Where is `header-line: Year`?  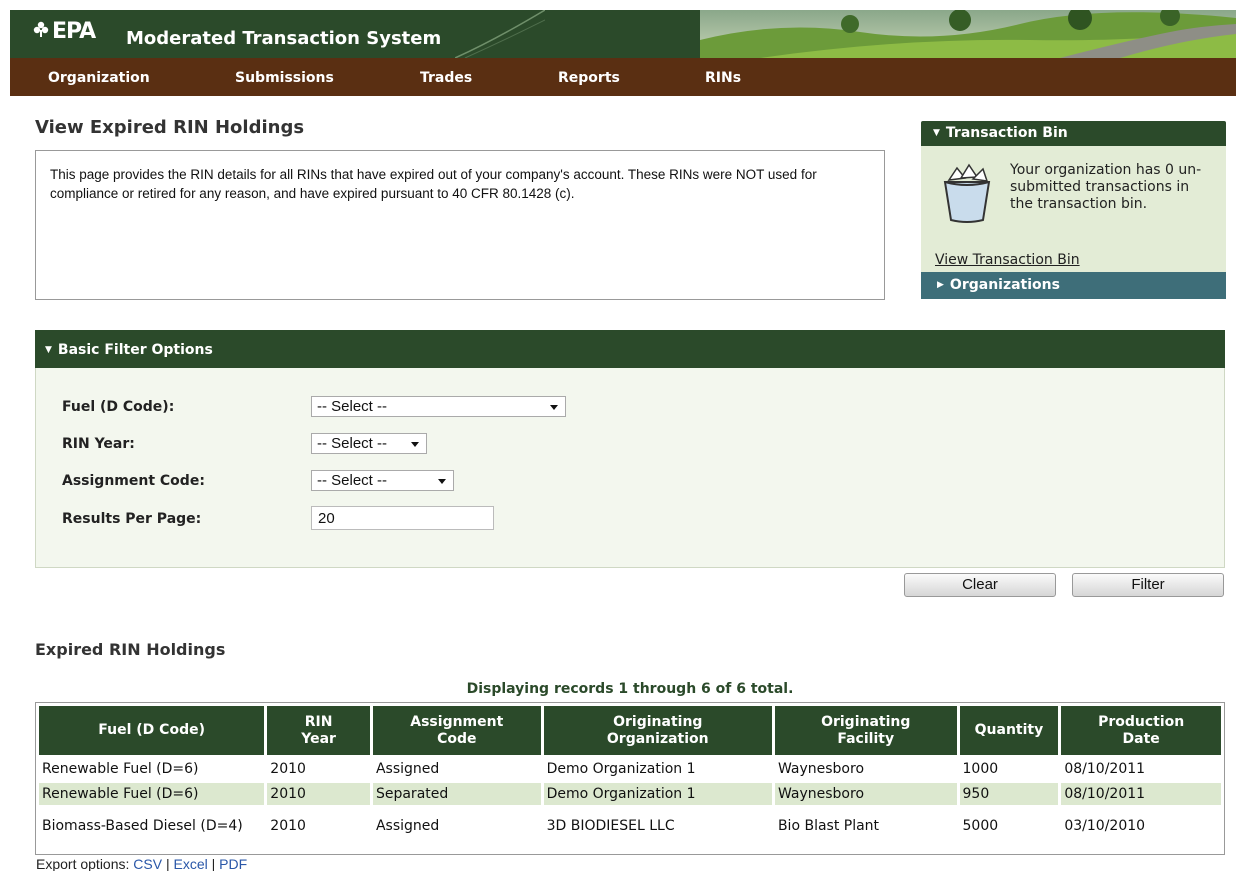
header-line: Year is located at coordinates (318, 738).